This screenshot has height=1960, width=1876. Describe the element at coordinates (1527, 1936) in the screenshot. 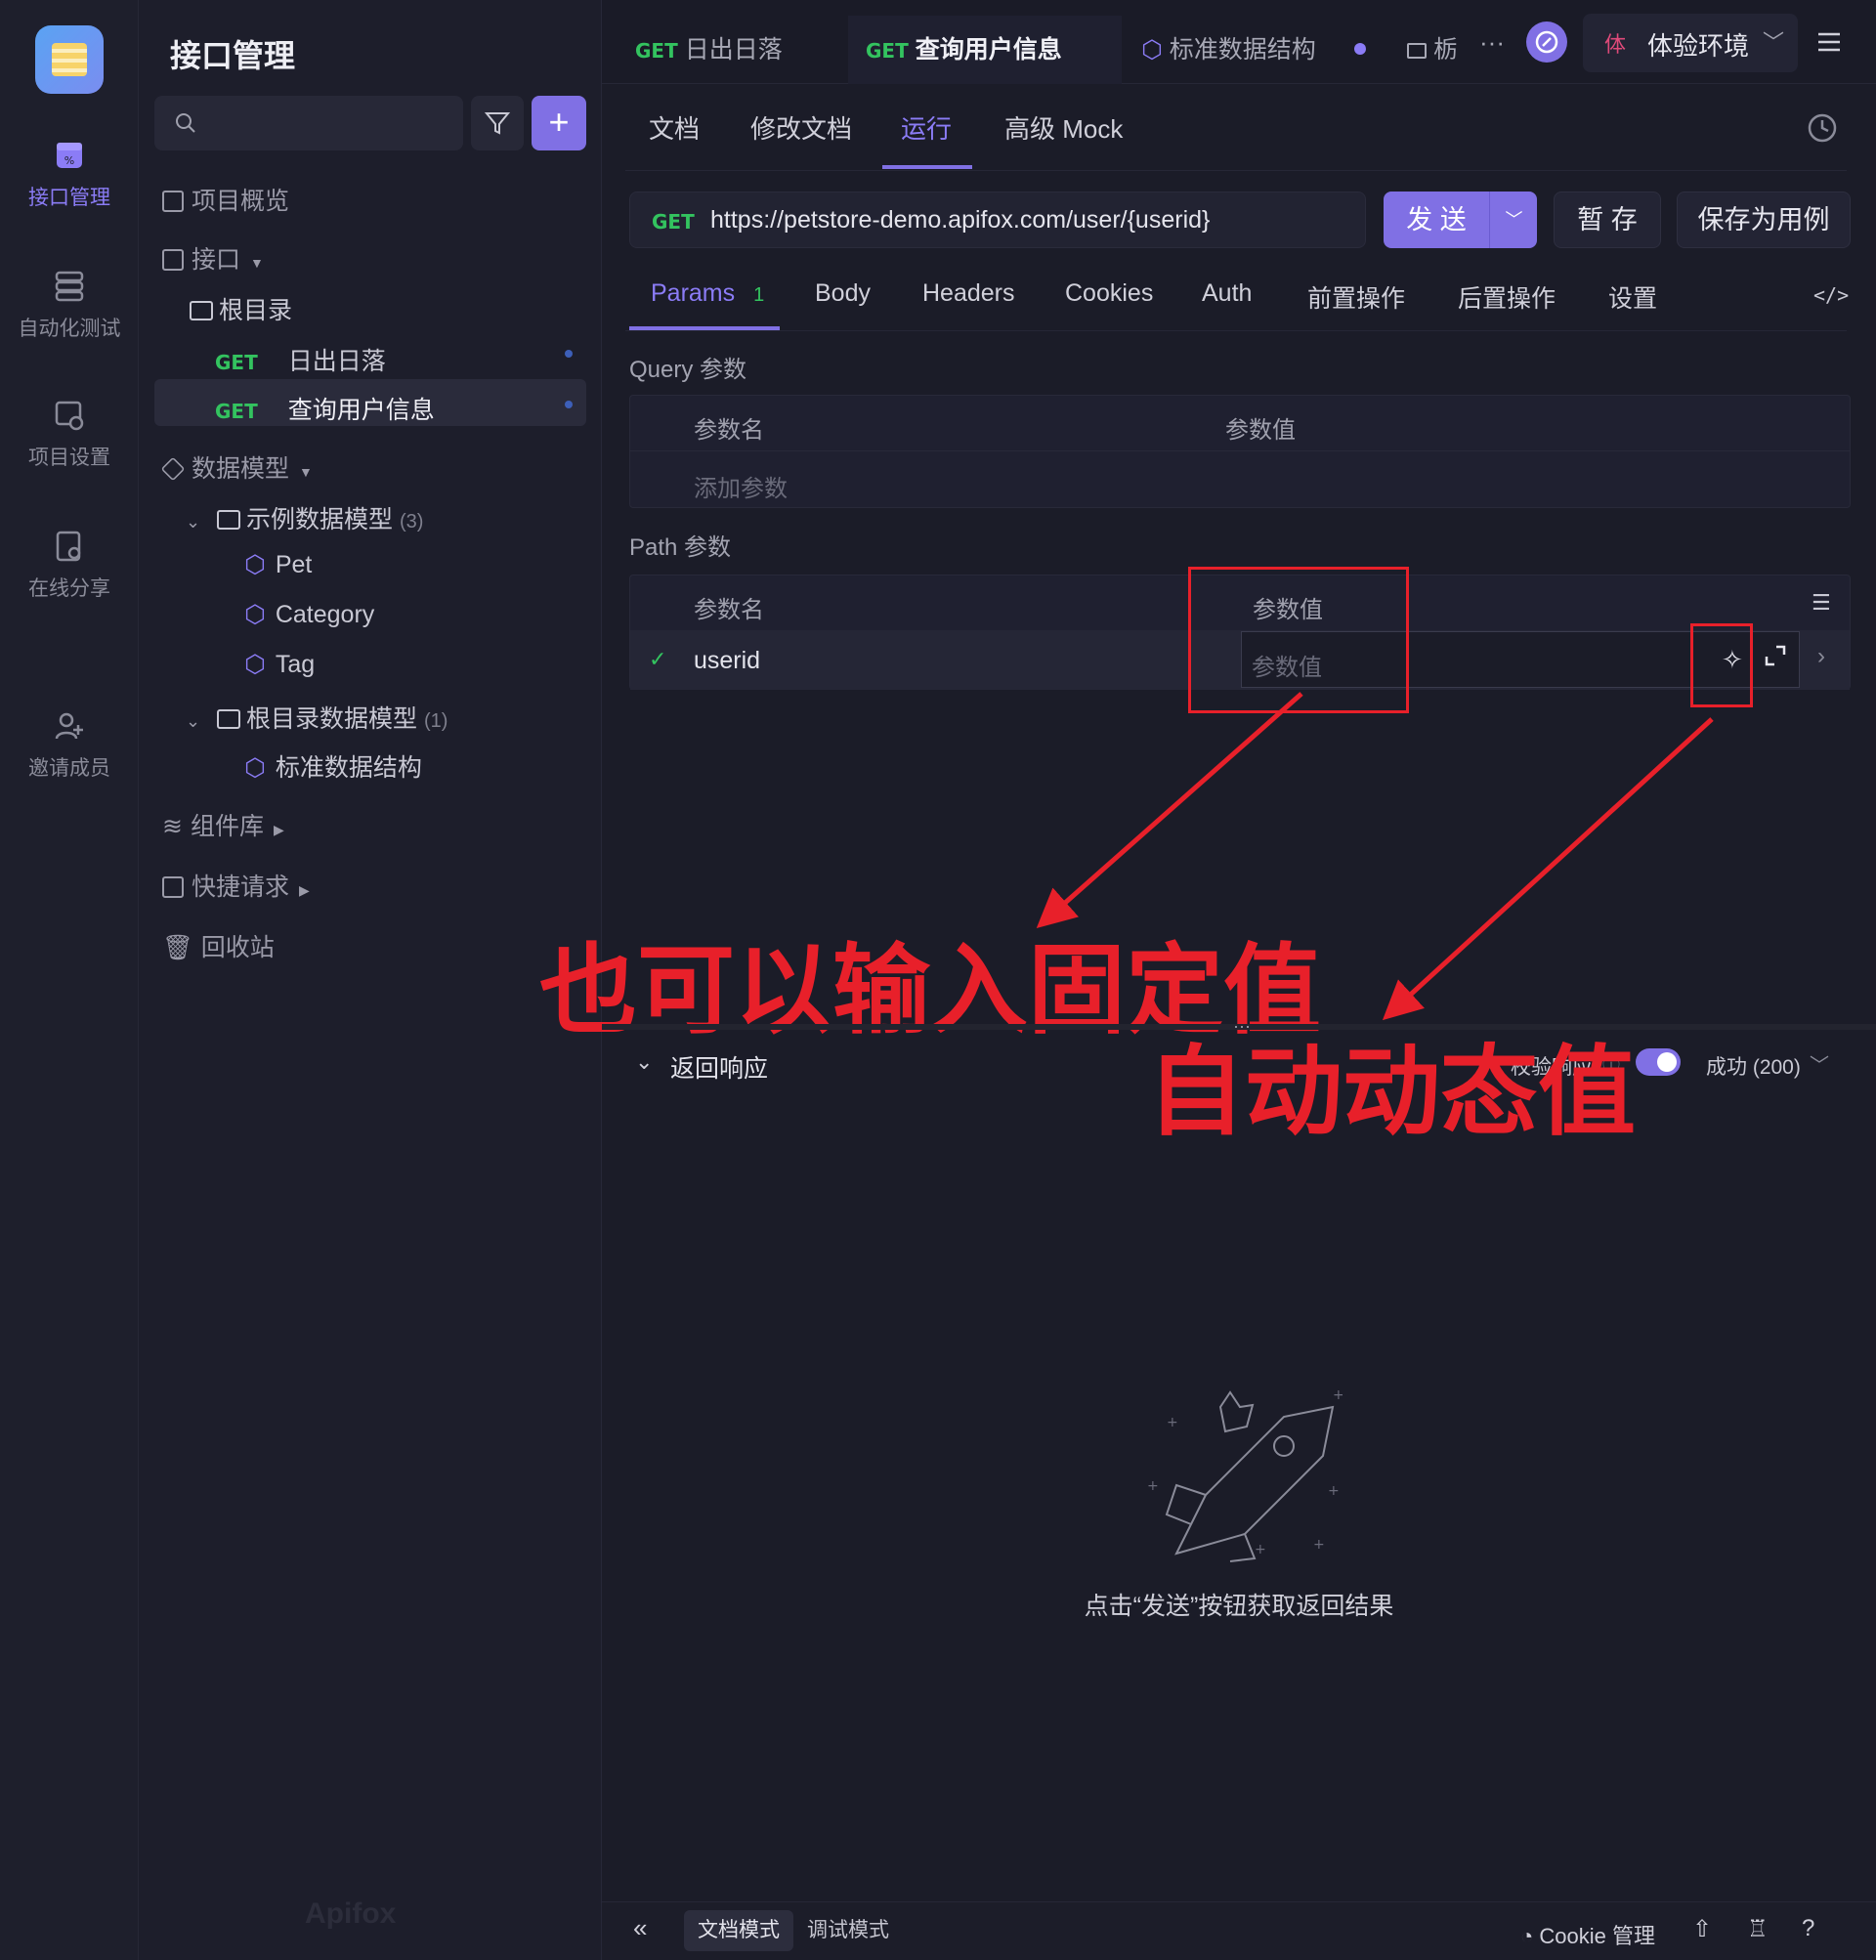

I see `cookie-icon: ◔` at that location.